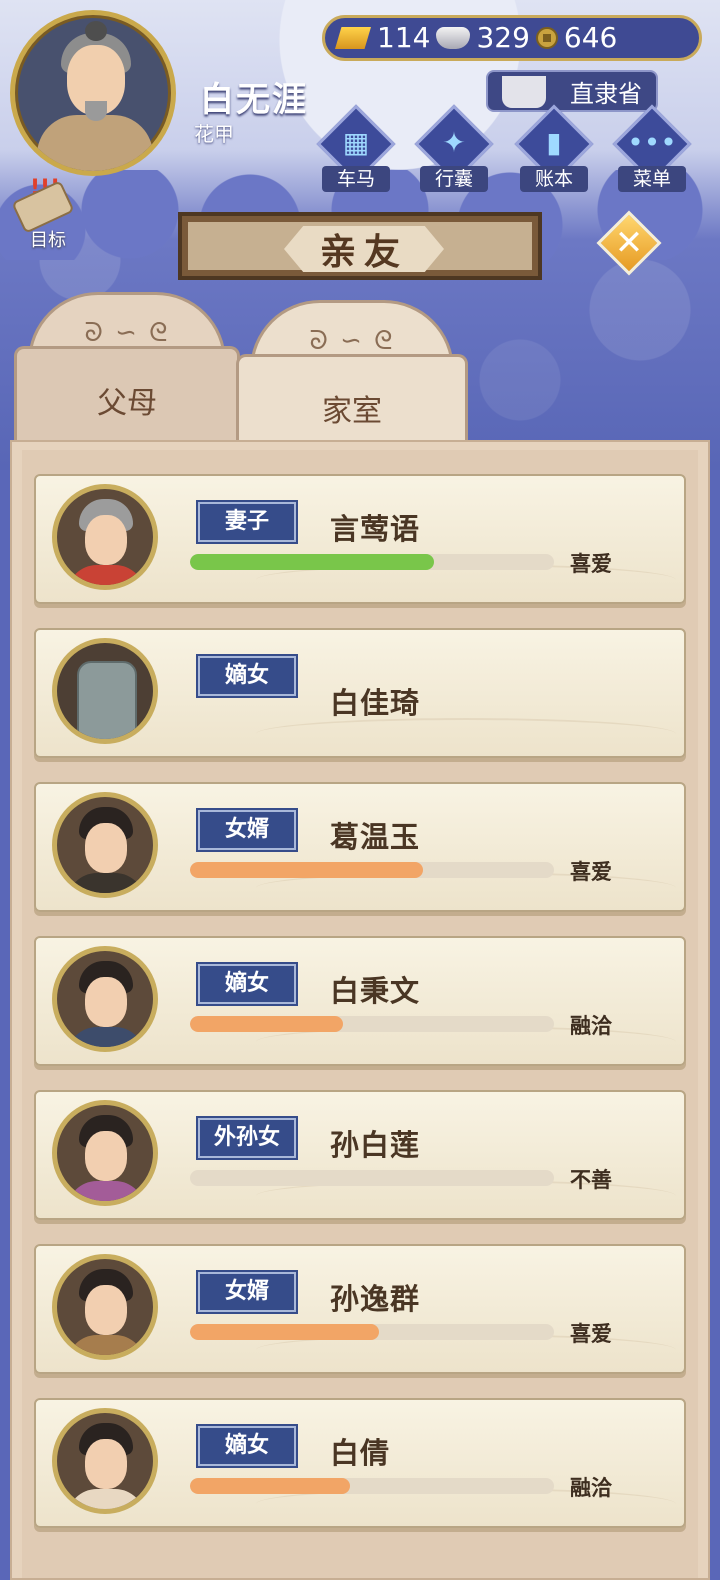 The height and width of the screenshot is (1580, 720). What do you see at coordinates (360, 1453) in the screenshot?
I see `member-name: 白倩` at bounding box center [360, 1453].